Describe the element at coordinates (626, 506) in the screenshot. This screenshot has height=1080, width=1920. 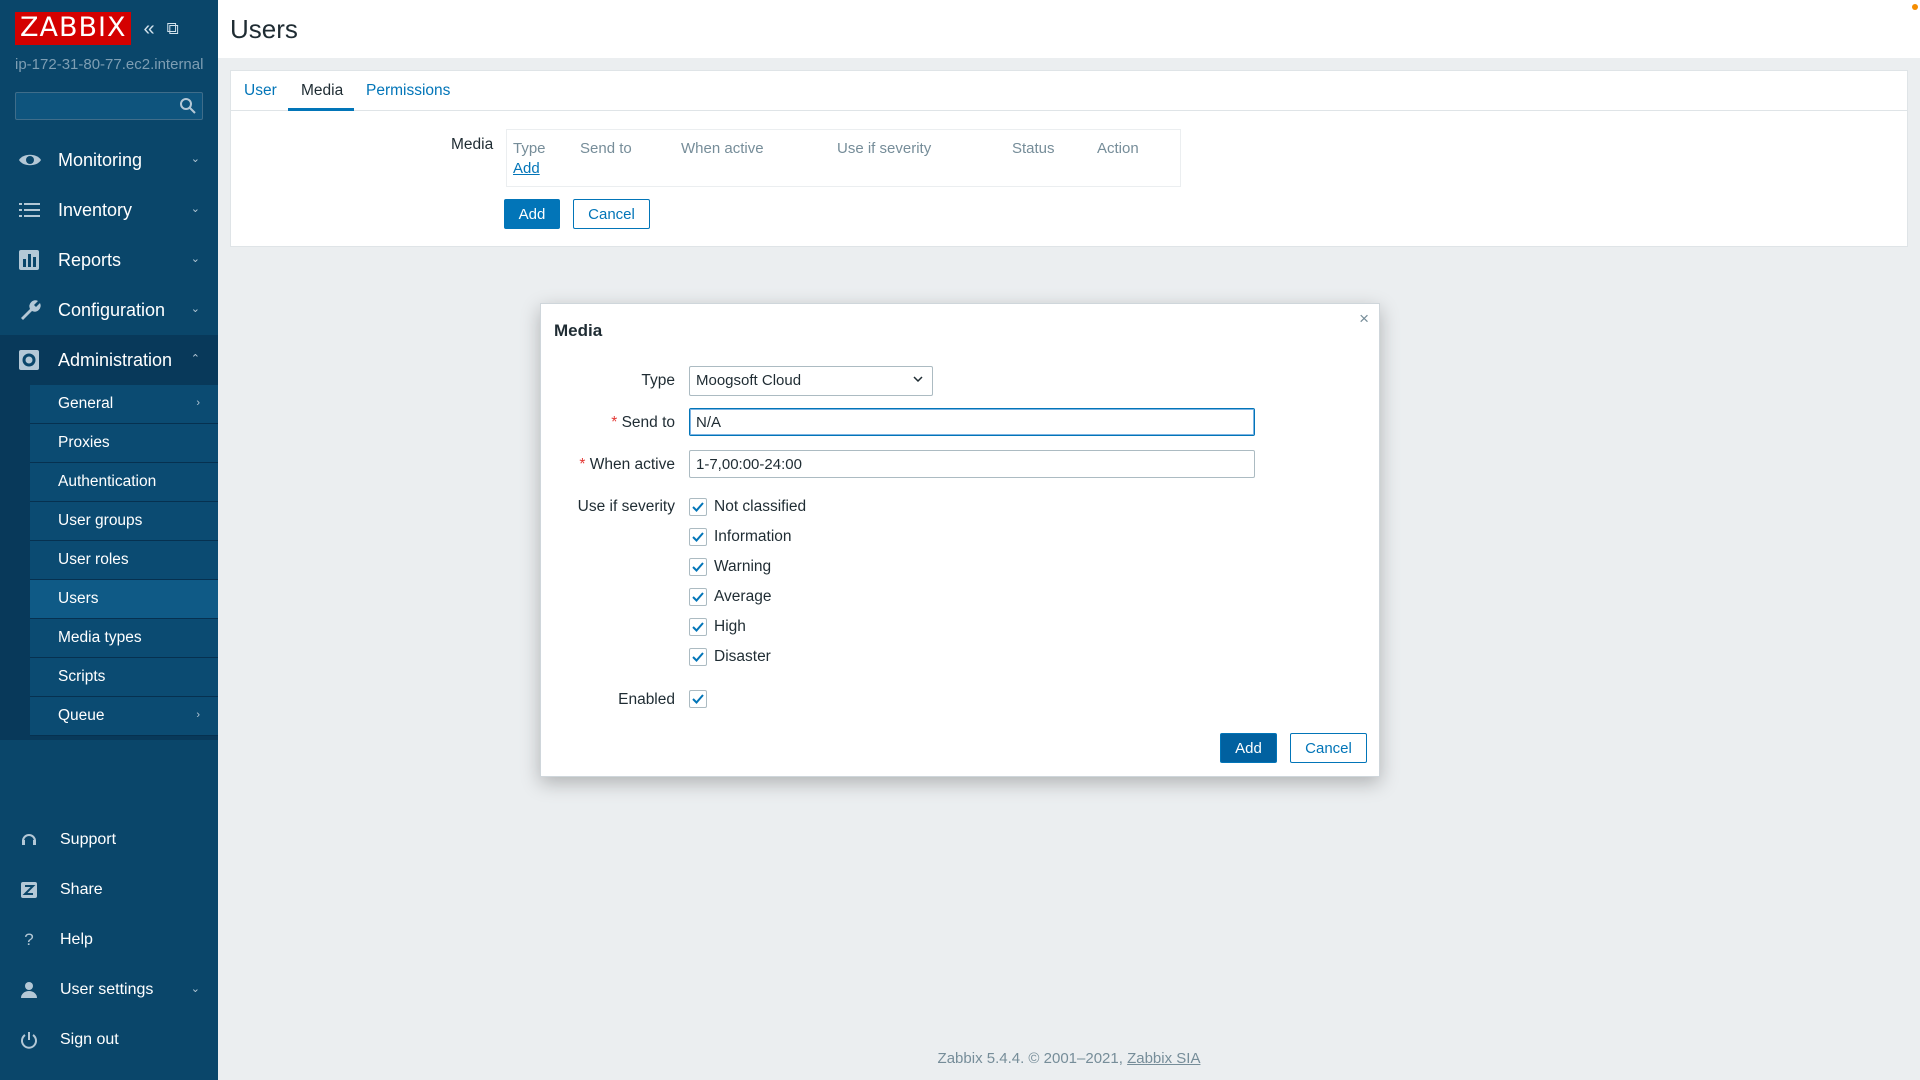
I see `severity-label: Use if severity` at that location.